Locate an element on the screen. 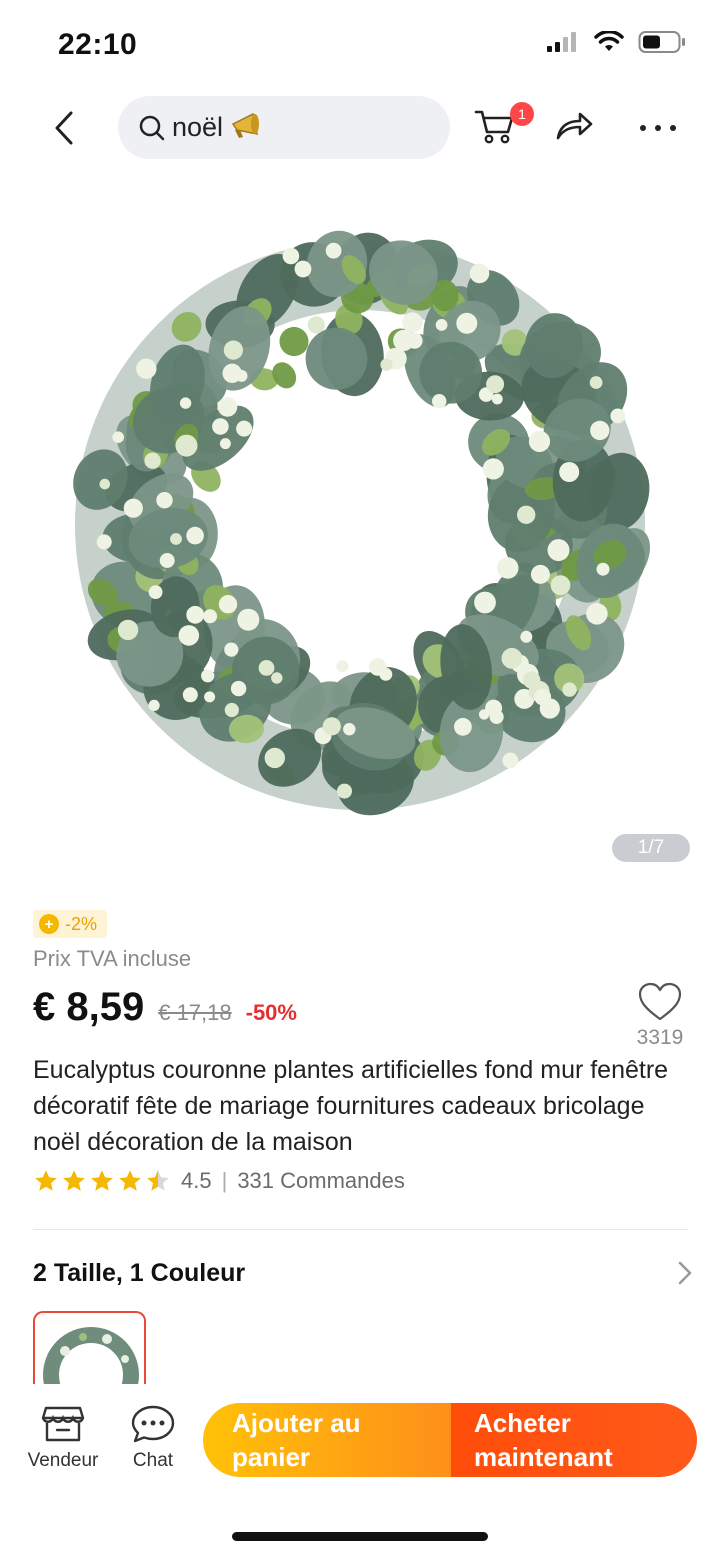 The height and width of the screenshot is (1557, 720). status-bar: 22:10 is located at coordinates (360, 45).